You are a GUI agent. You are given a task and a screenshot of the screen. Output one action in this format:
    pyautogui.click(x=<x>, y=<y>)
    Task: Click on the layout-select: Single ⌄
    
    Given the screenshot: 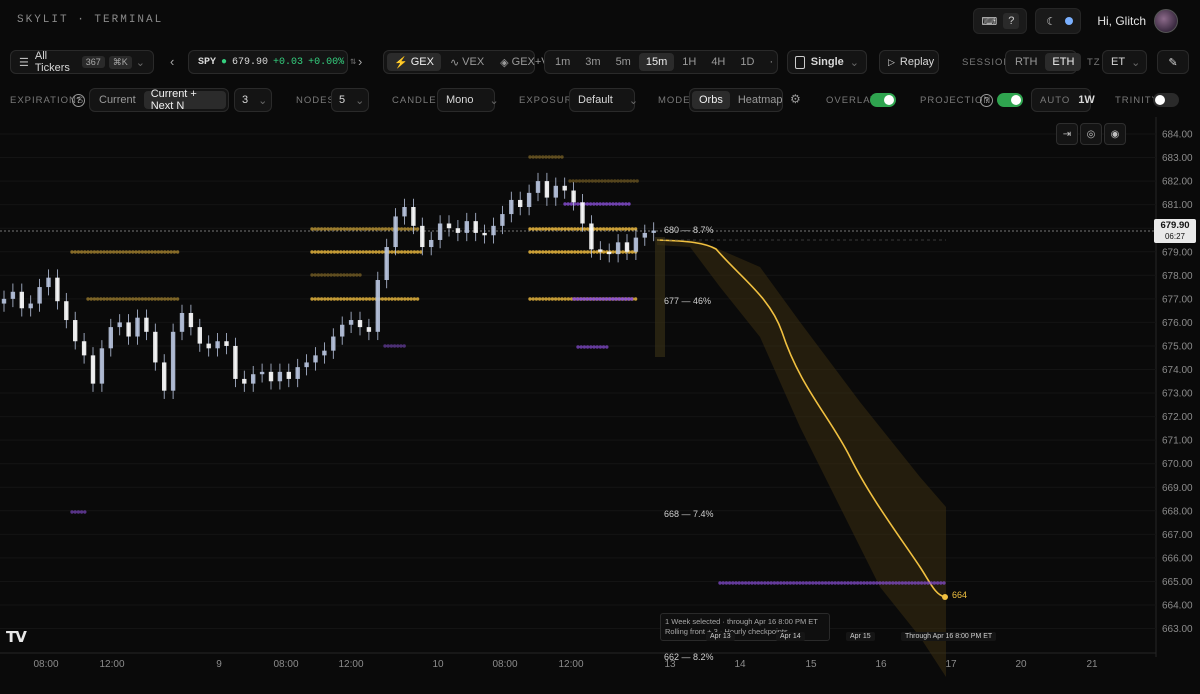 What is the action you would take?
    pyautogui.click(x=827, y=62)
    